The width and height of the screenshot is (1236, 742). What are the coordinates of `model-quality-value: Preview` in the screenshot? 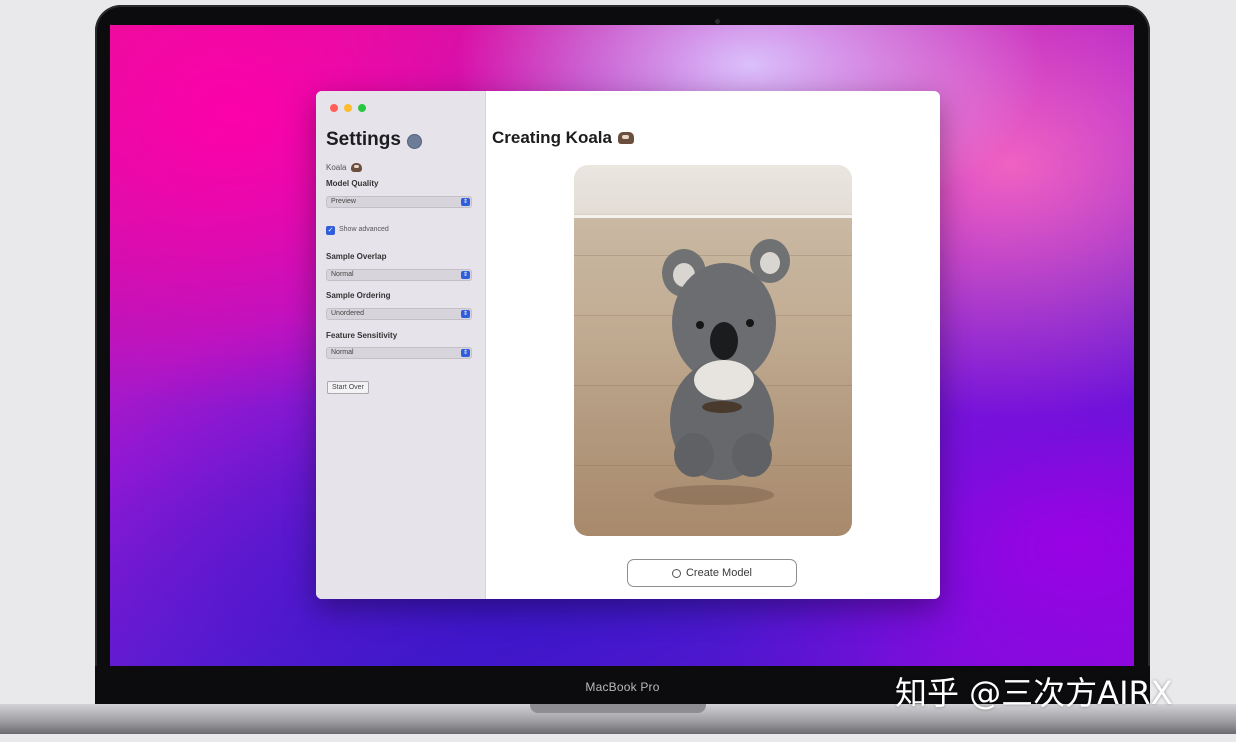 It's located at (343, 201).